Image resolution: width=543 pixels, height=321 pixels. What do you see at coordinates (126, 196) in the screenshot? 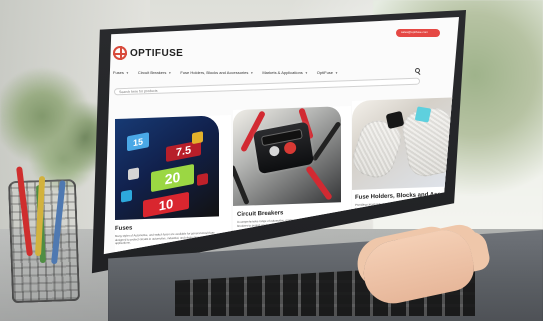
I see `small-blue-fuse` at bounding box center [126, 196].